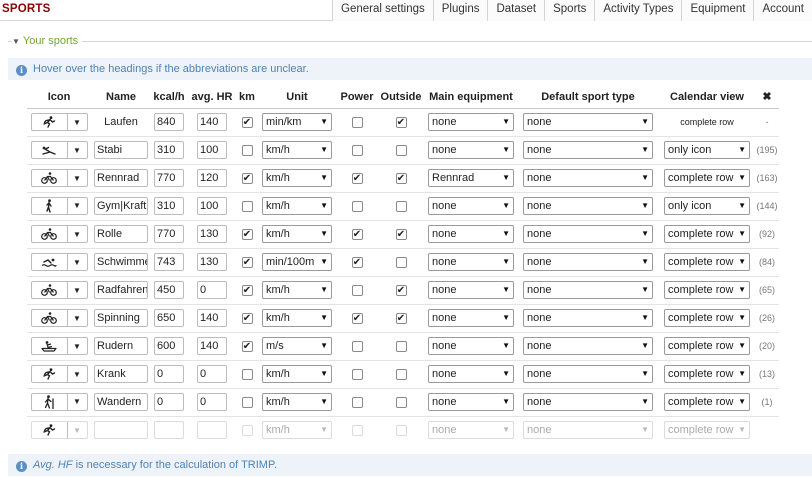 This screenshot has width=812, height=477. I want to click on header-delete: ✖, so click(767, 97).